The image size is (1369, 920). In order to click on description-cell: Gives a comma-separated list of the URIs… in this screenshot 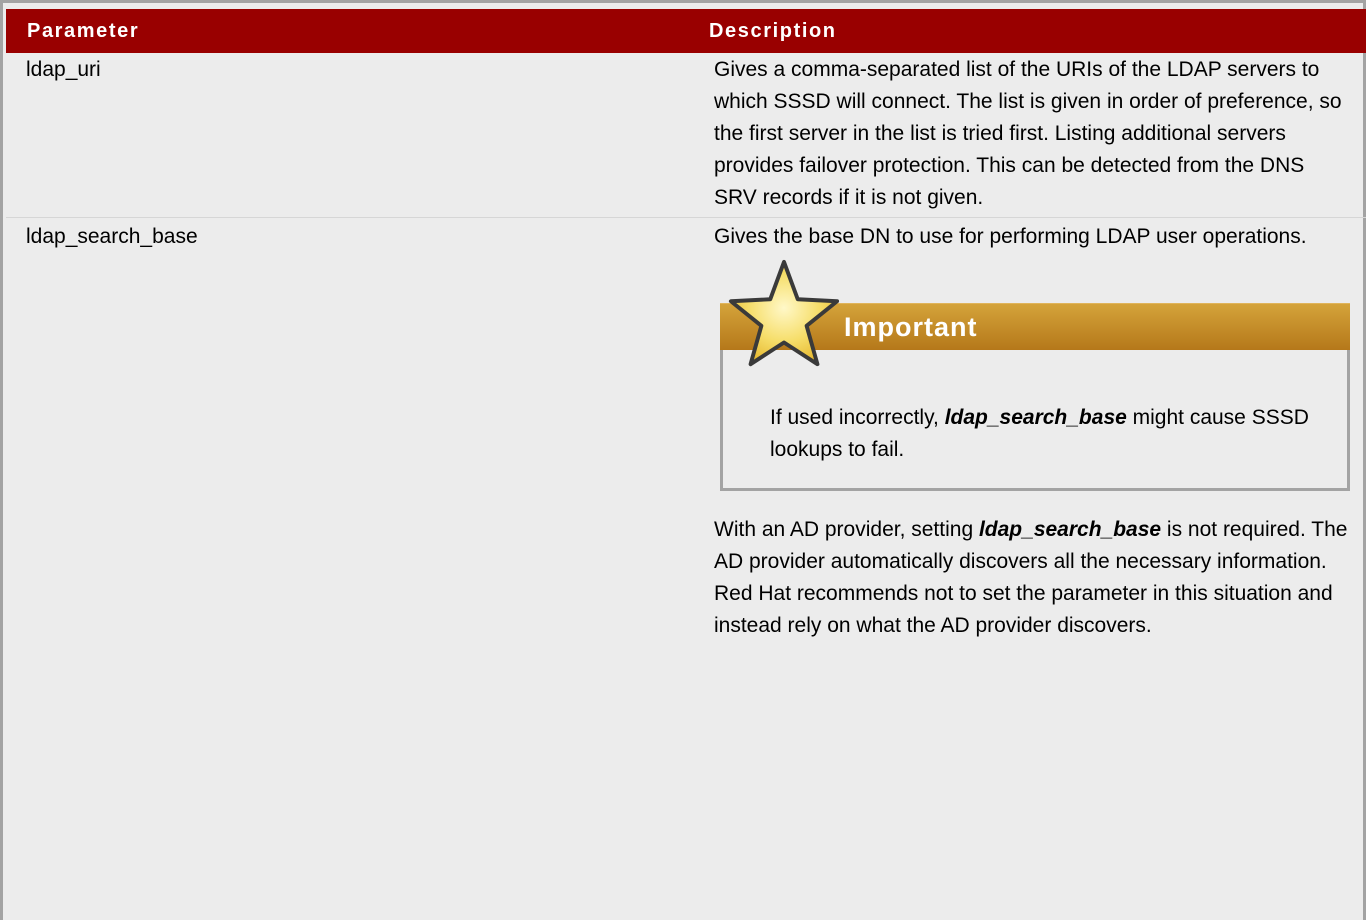, I will do `click(1027, 135)`.